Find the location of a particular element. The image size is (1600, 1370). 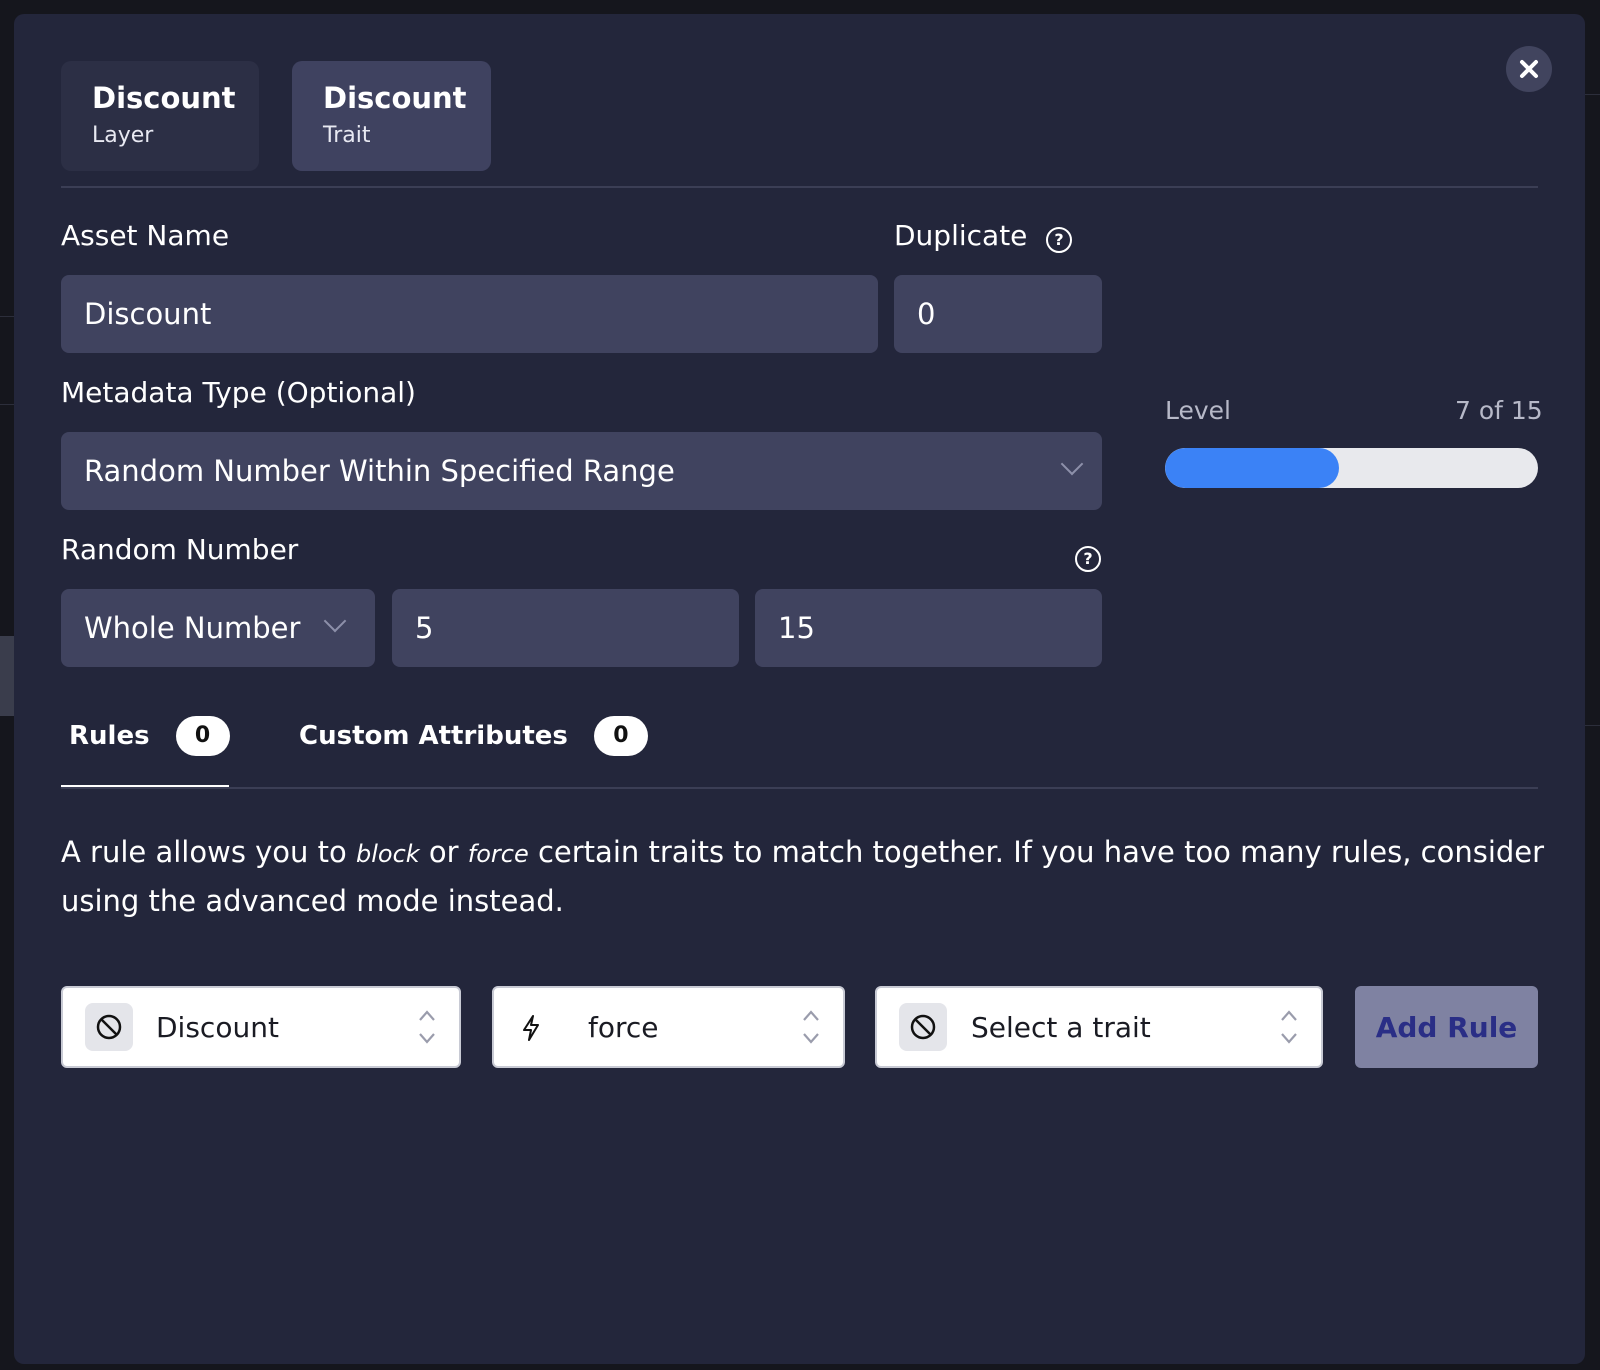

rules-desc-part: A rule allows you to is located at coordinates (208, 852).